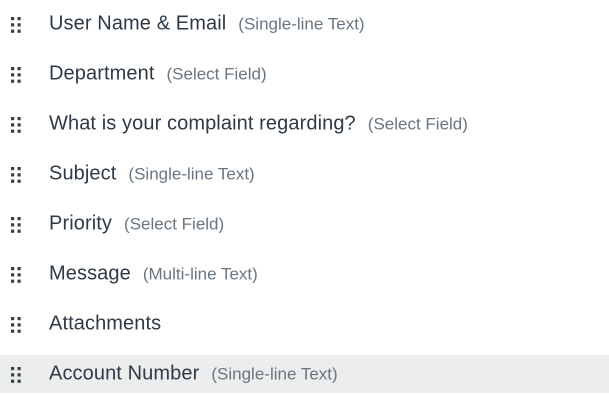 The height and width of the screenshot is (394, 609). Describe the element at coordinates (304, 274) in the screenshot. I see `field-row-message: Message (Multi-line Text)` at that location.